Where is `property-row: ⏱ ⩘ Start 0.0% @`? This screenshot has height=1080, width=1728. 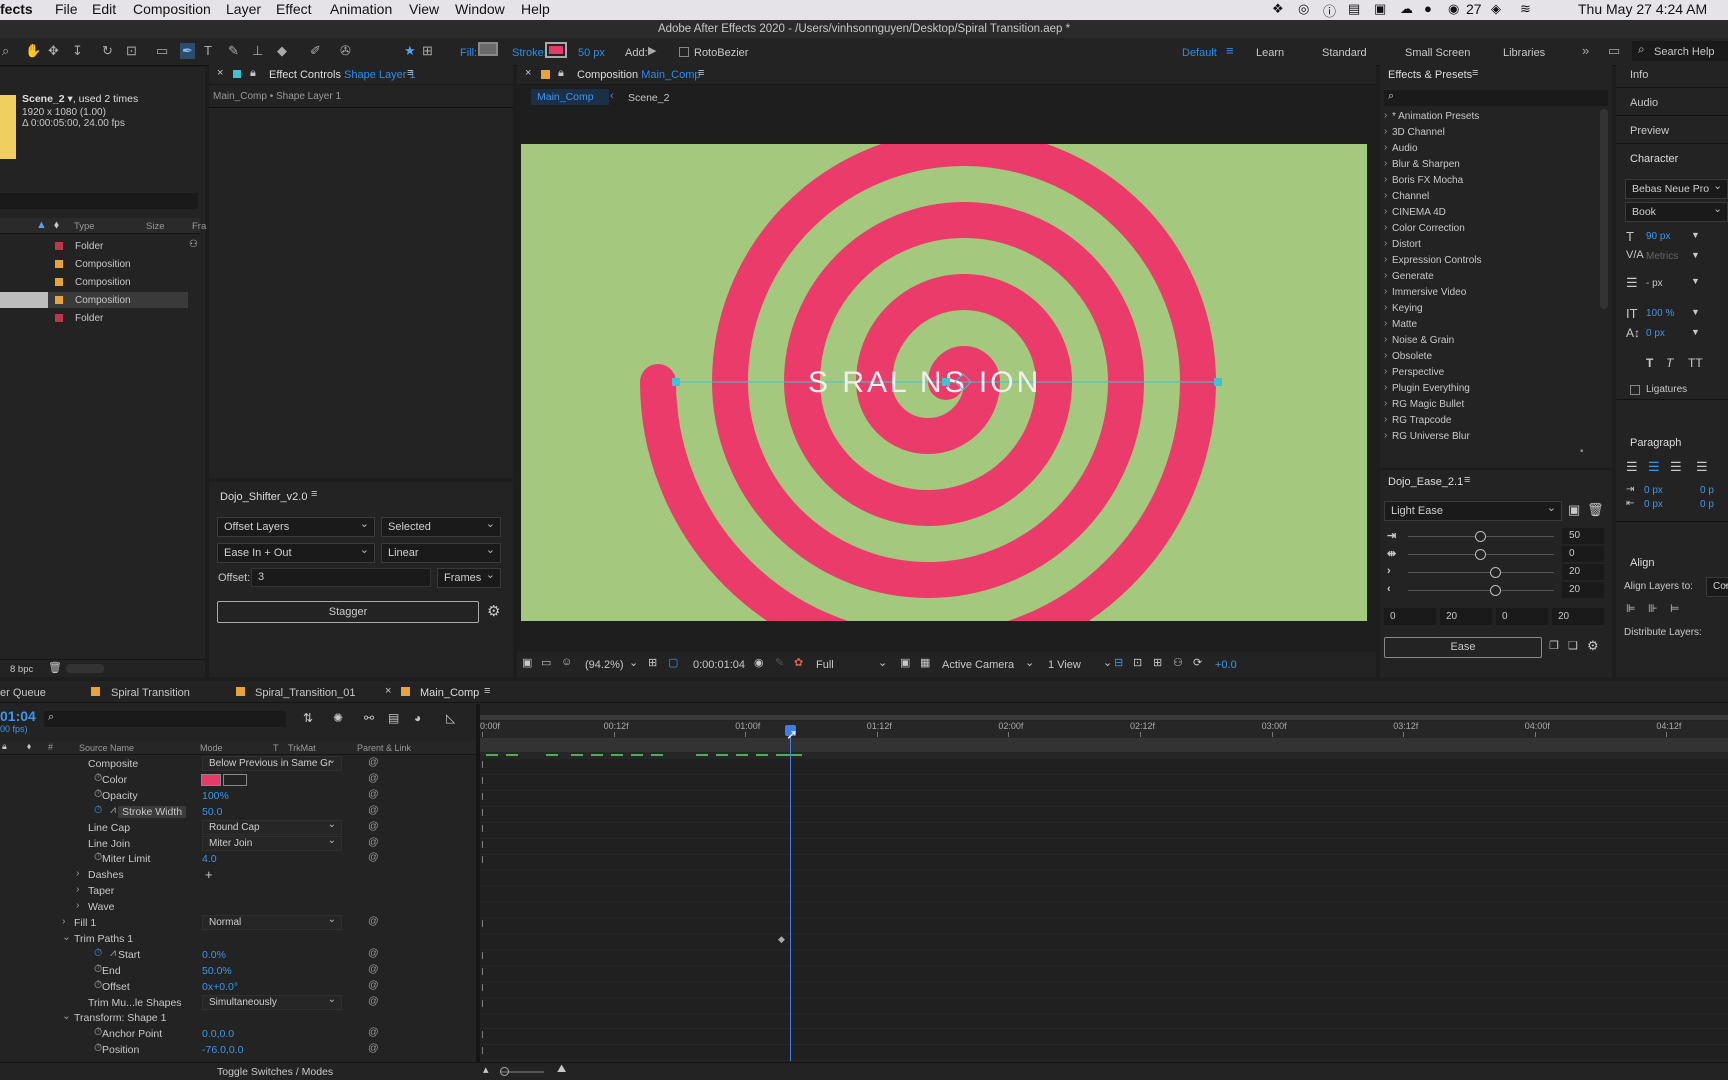 property-row: ⏱ ⩘ Start 0.0% @ is located at coordinates (238, 955).